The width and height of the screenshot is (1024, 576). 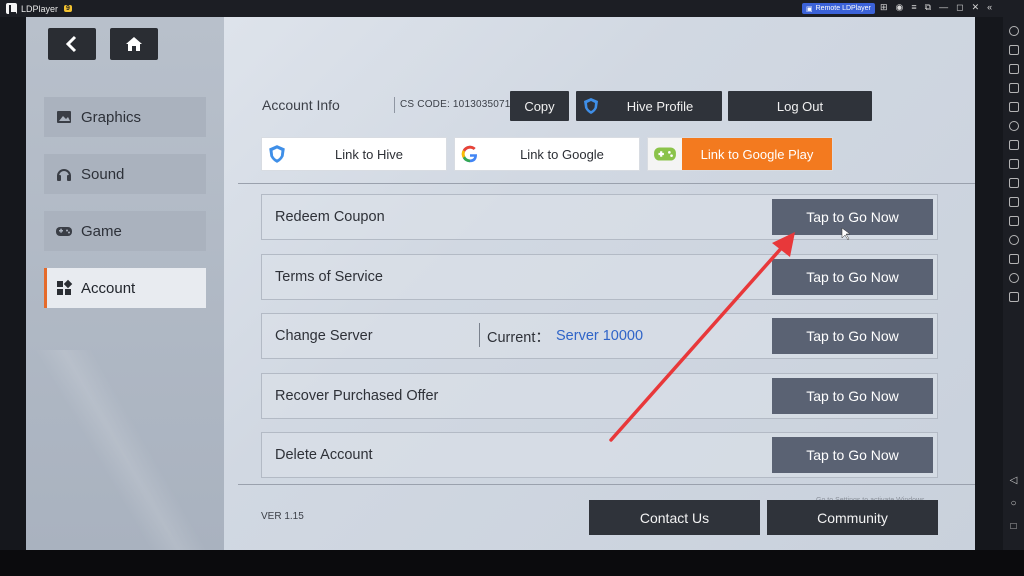 What do you see at coordinates (324, 336) in the screenshot?
I see `row-label: Change Server` at bounding box center [324, 336].